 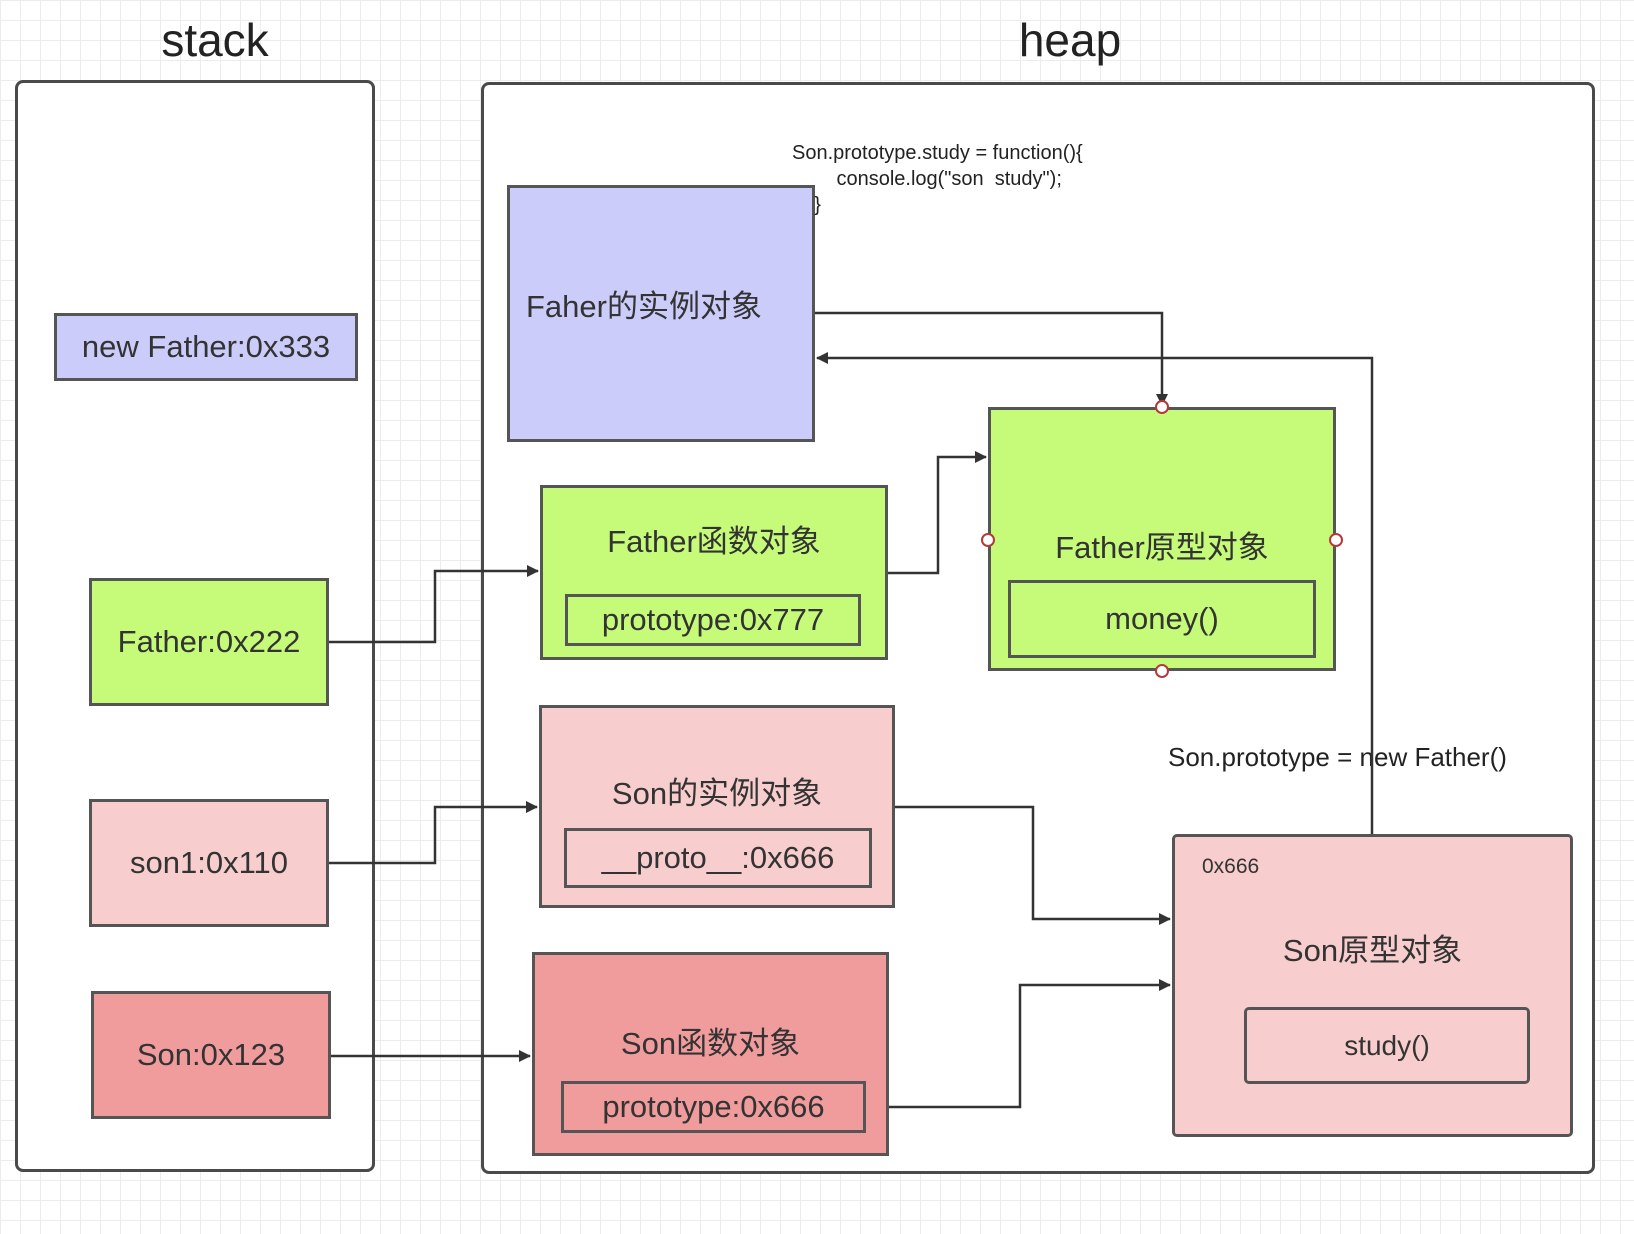 What do you see at coordinates (1030, 1044) in the screenshot?
I see `link-son-function-to-son-prototype` at bounding box center [1030, 1044].